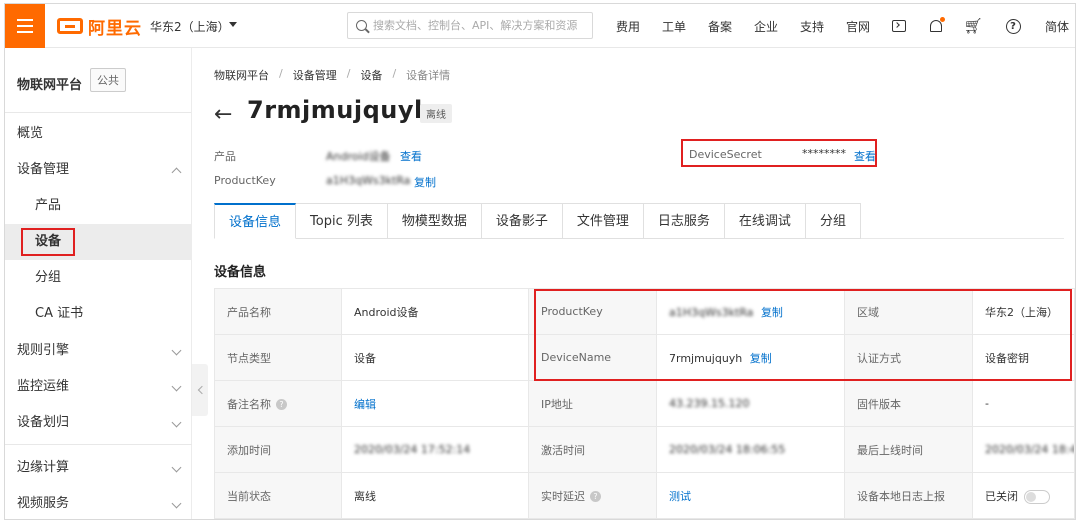  Describe the element at coordinates (255, 221) in the screenshot. I see `tab-device-info: 设备信息` at that location.